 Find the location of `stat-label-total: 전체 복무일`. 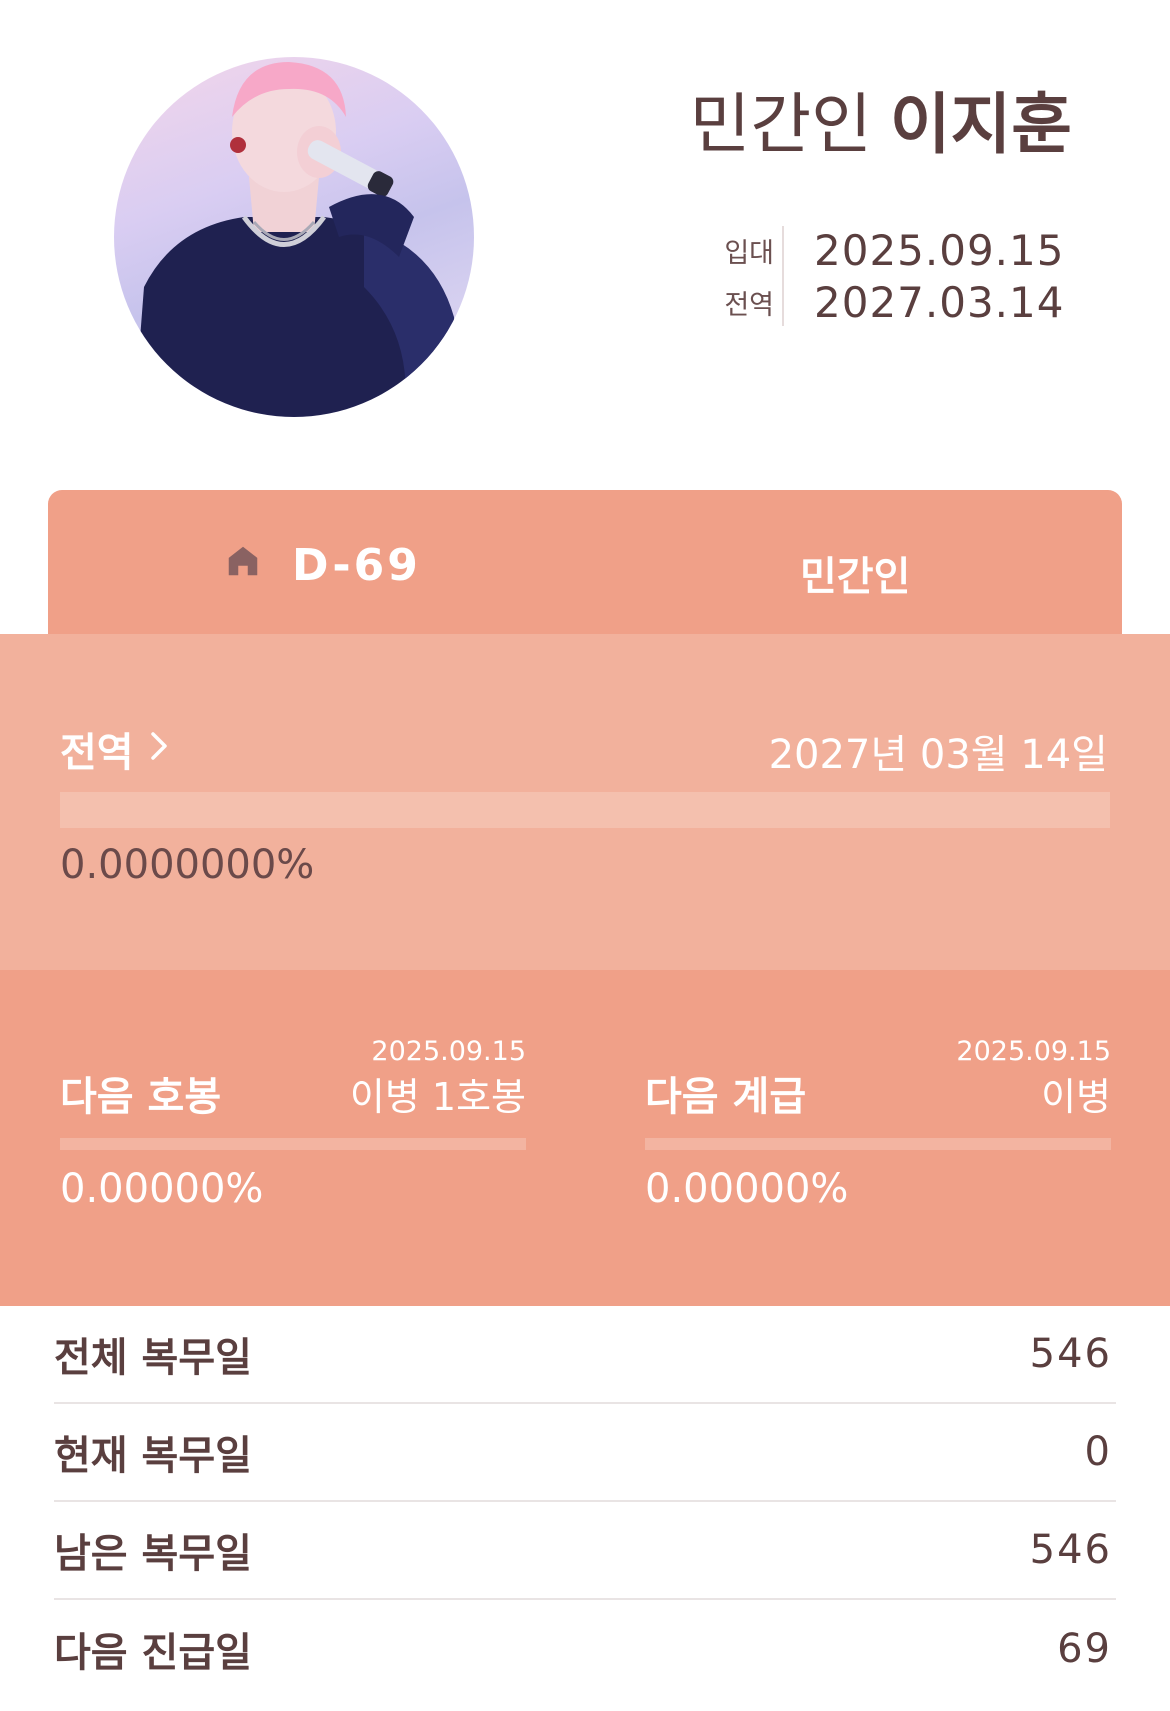

stat-label-total: 전체 복무일 is located at coordinates (153, 1358).